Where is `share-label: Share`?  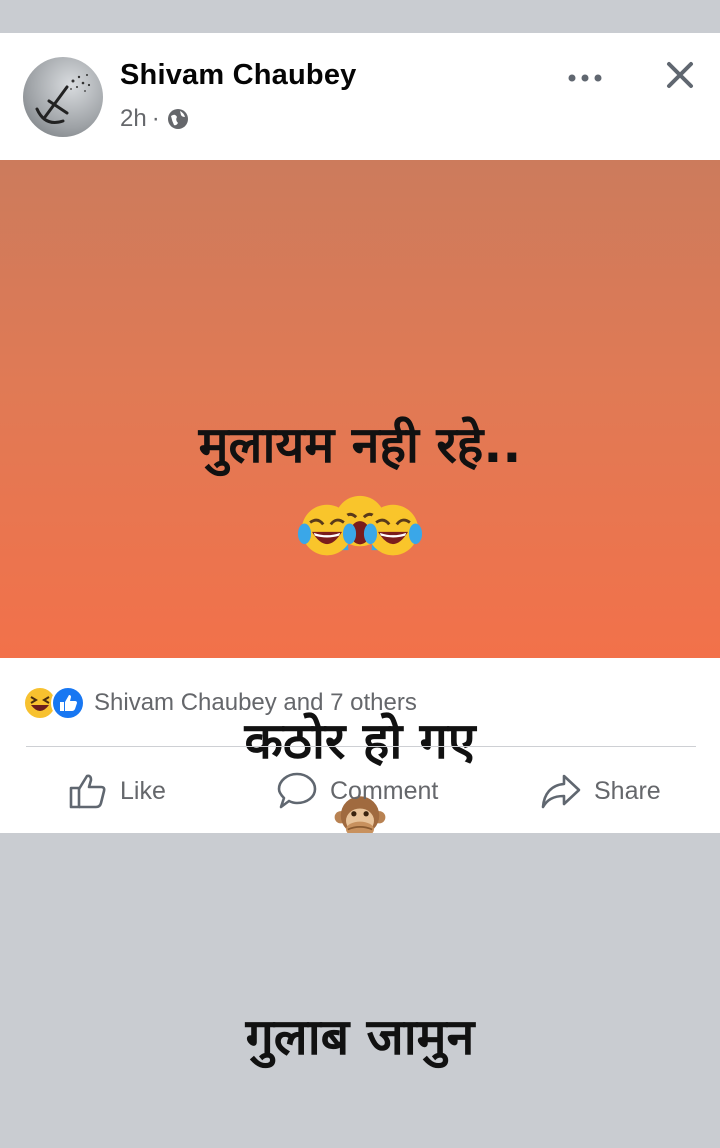
share-label: Share is located at coordinates (627, 790).